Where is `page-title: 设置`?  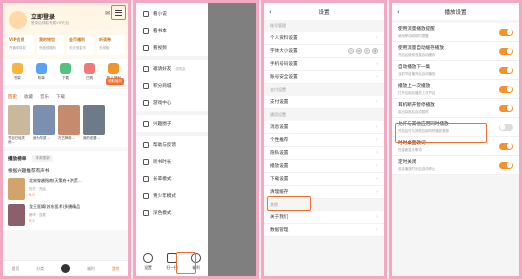 page-title: 设置 is located at coordinates (324, 12).